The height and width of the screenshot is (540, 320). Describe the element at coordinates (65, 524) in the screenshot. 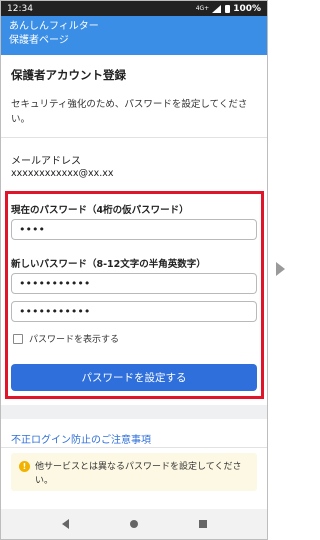

I see `back-icon` at that location.